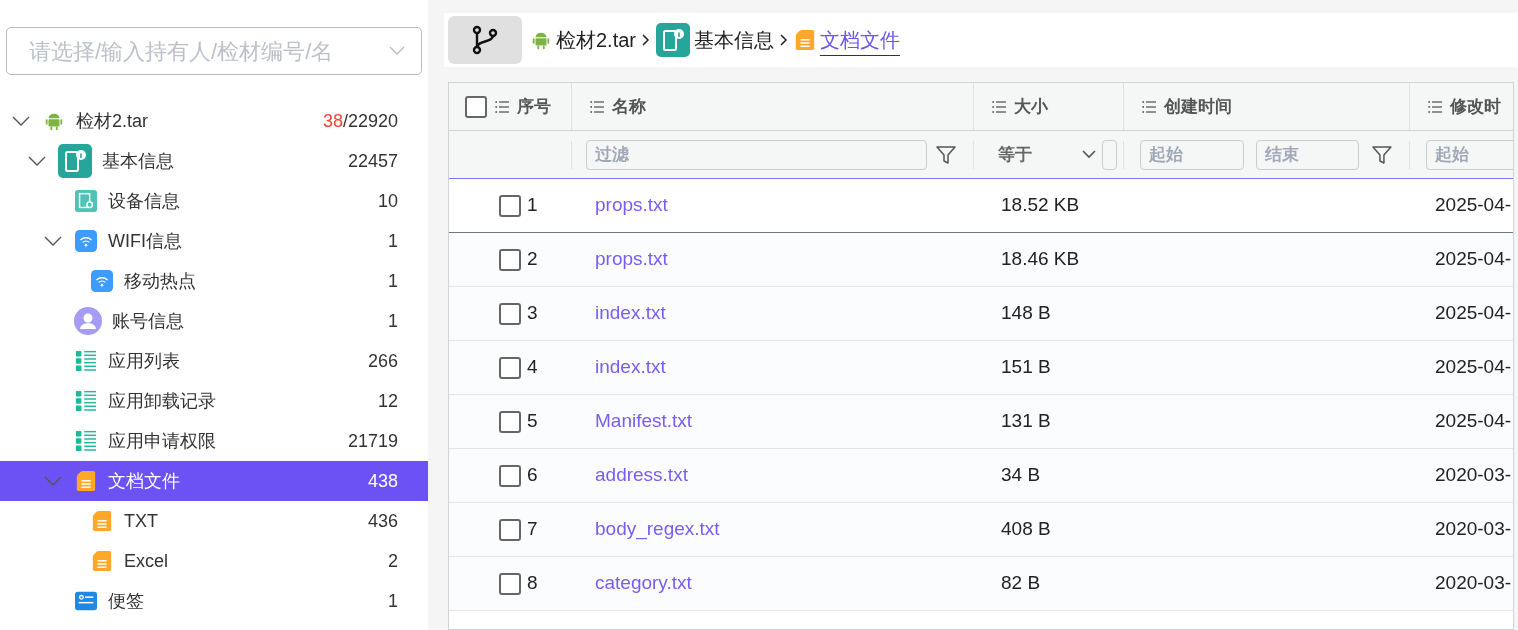 The height and width of the screenshot is (630, 1518). Describe the element at coordinates (657, 529) in the screenshot. I see `file-link: body_regex.txt` at that location.